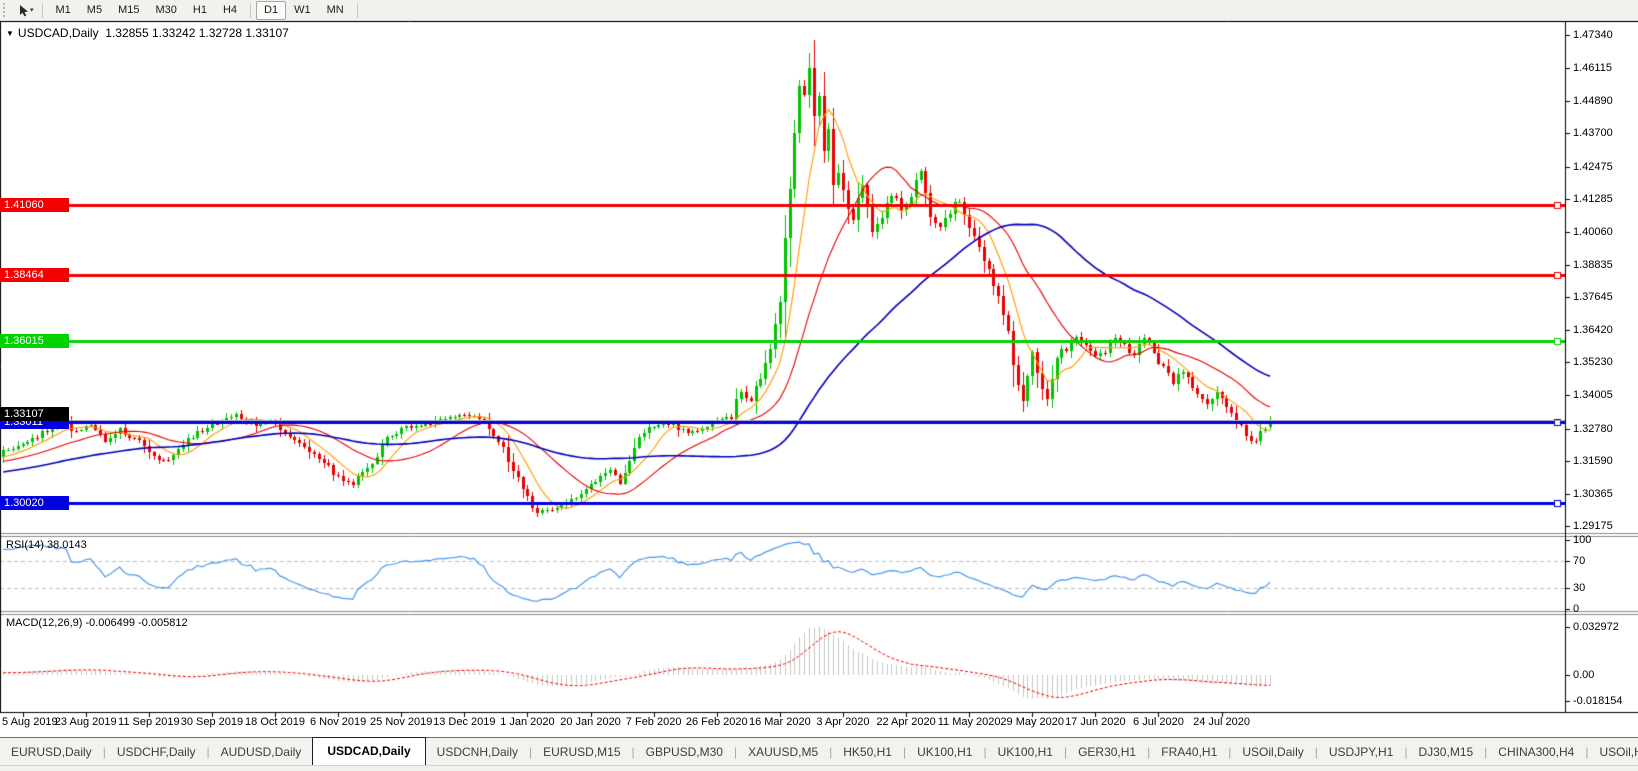 The width and height of the screenshot is (1638, 771). I want to click on chart-tab-usdcnh-daily: USDCNH,Daily, so click(477, 752).